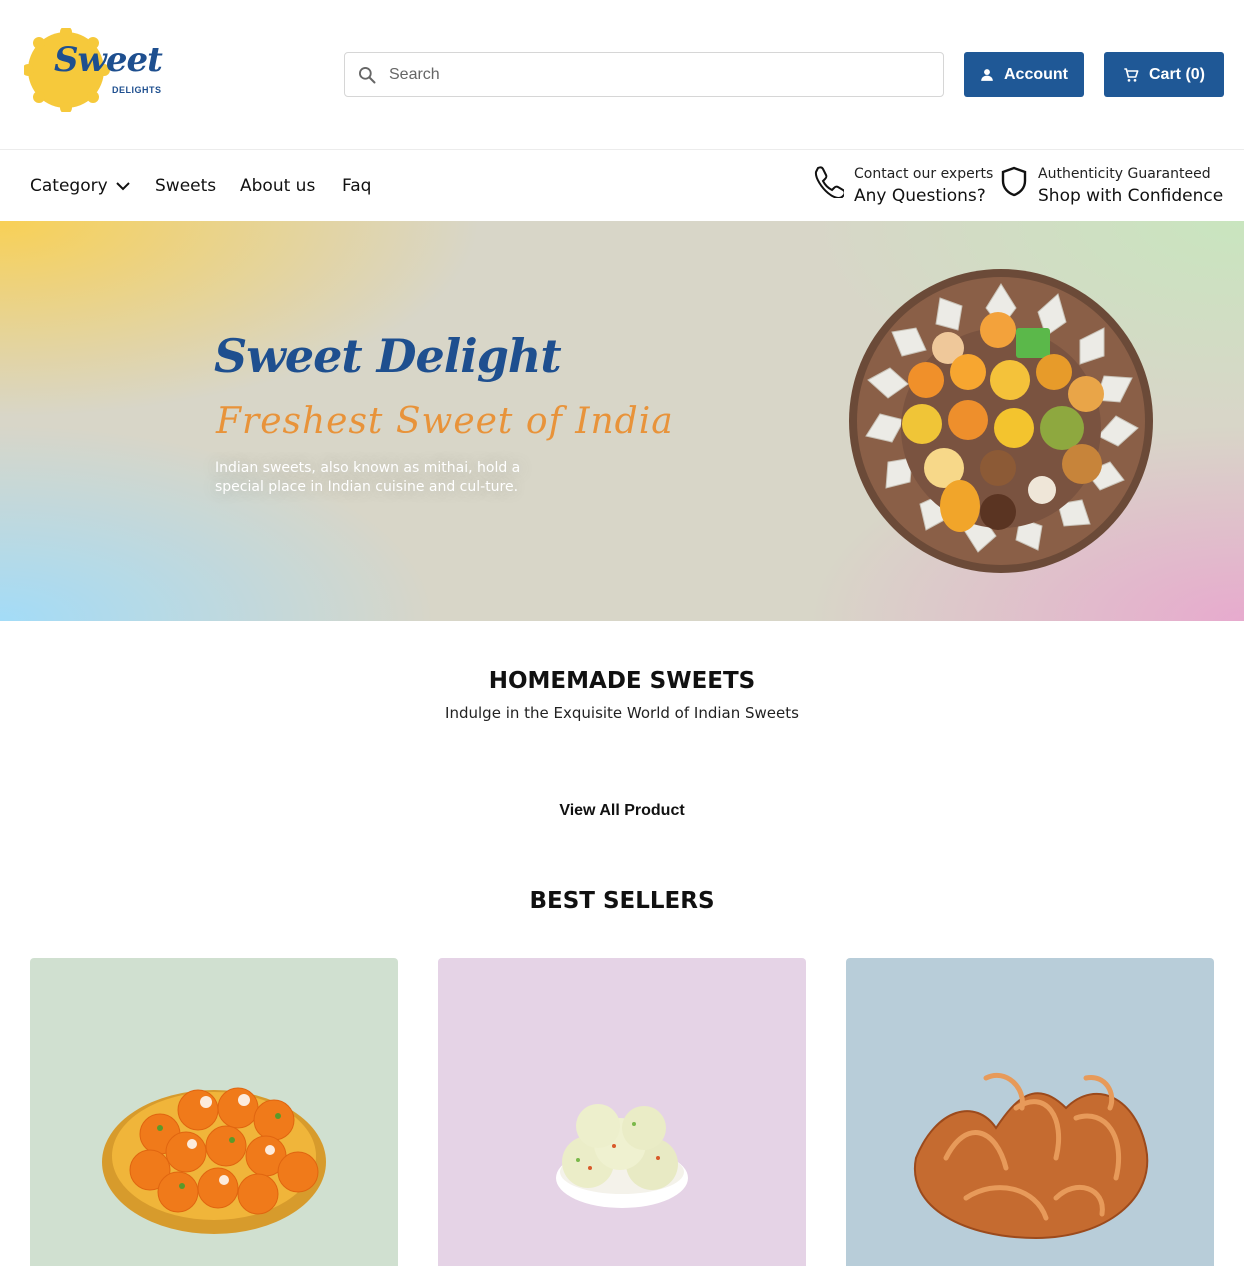 This screenshot has width=1248, height=1266. I want to click on contact-line2: Any Questions?, so click(920, 196).